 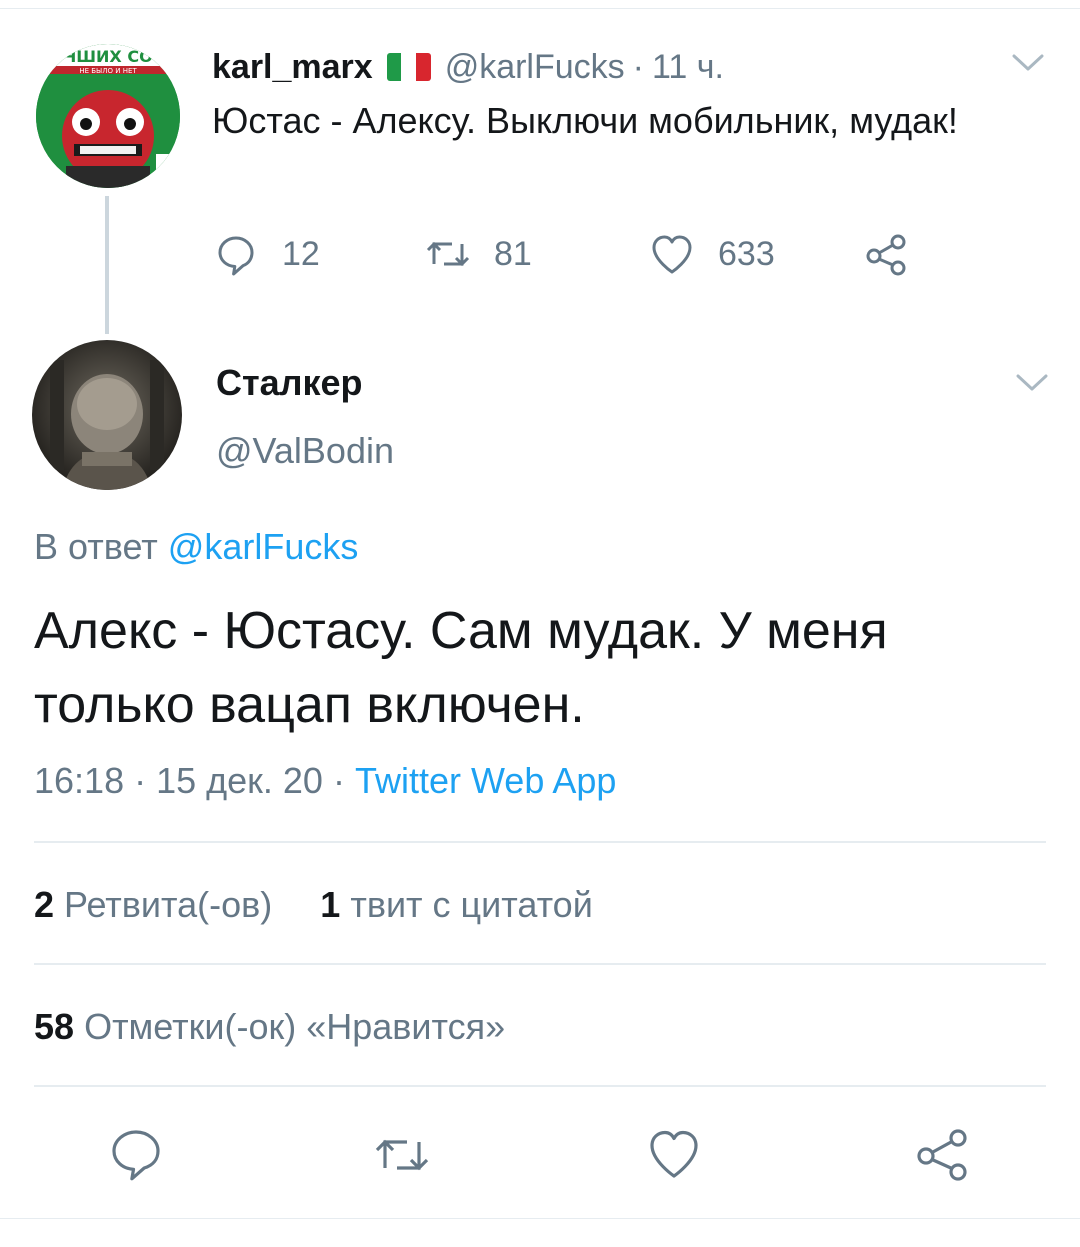 I want to click on avatar-banner-text: ЧШИХ СО, so click(x=107, y=56).